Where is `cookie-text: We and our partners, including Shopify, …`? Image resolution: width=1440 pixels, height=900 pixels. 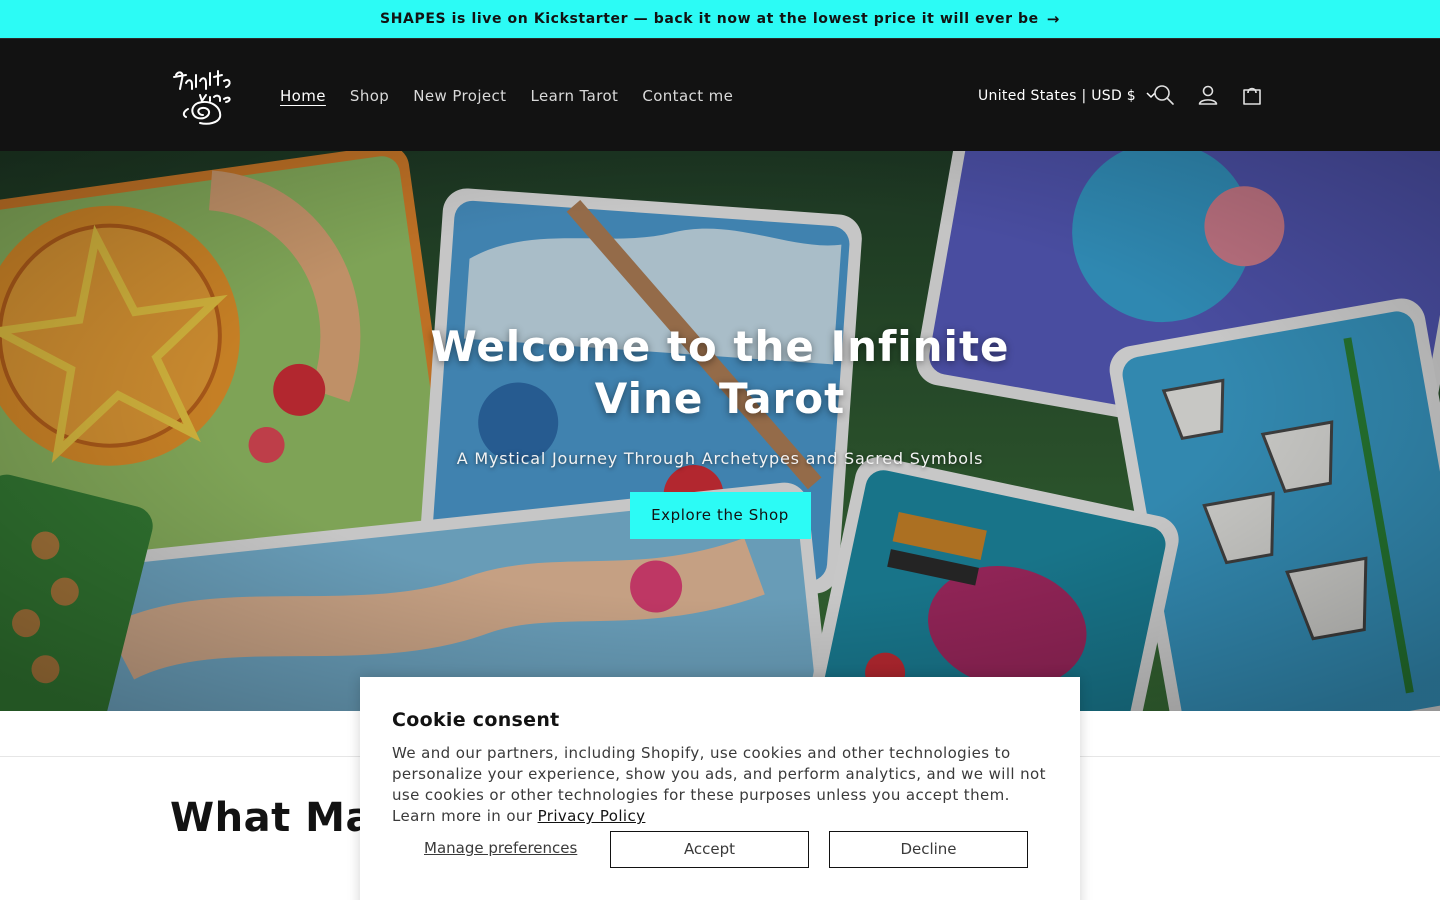 cookie-text: We and our partners, including Shopify, … is located at coordinates (722, 785).